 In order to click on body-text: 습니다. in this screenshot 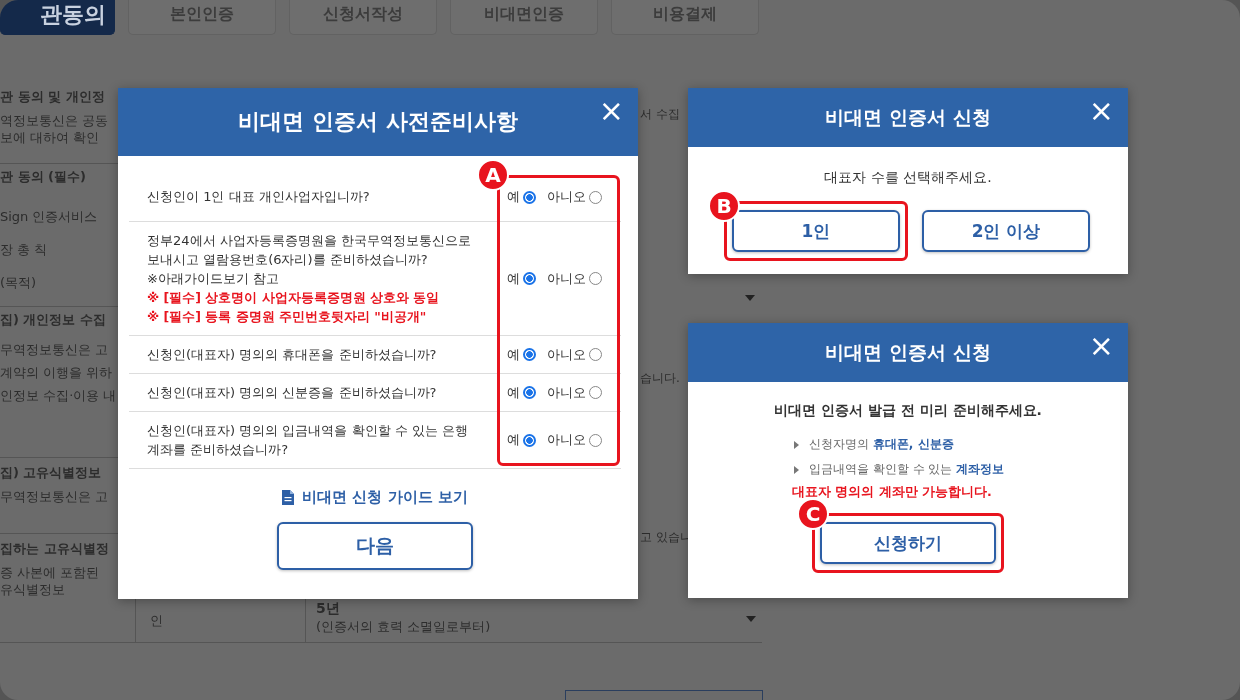, I will do `click(660, 378)`.